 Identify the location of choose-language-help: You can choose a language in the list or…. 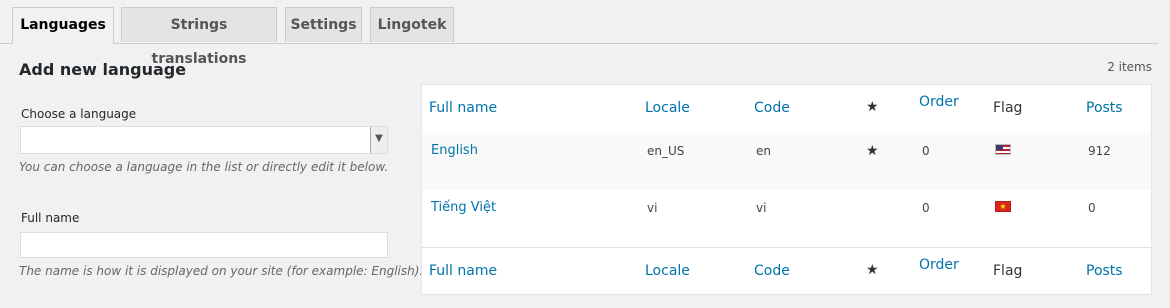
(204, 167).